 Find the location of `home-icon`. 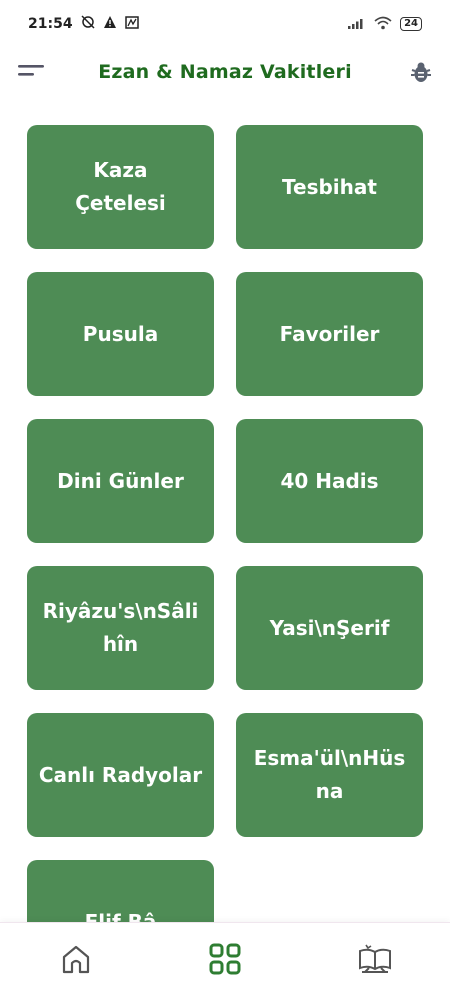

home-icon is located at coordinates (76, 959).